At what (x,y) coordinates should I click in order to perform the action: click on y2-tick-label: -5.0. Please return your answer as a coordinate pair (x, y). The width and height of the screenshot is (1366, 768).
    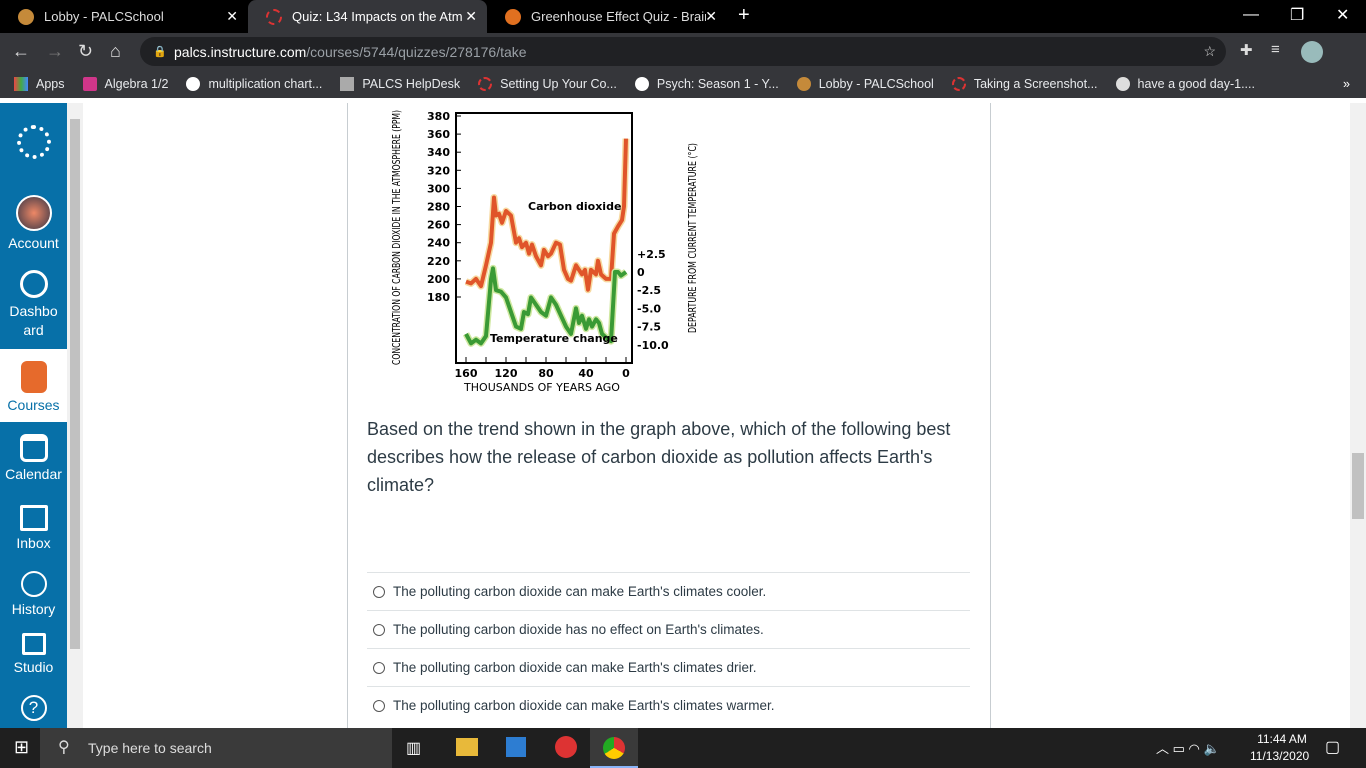
    Looking at the image, I should click on (649, 308).